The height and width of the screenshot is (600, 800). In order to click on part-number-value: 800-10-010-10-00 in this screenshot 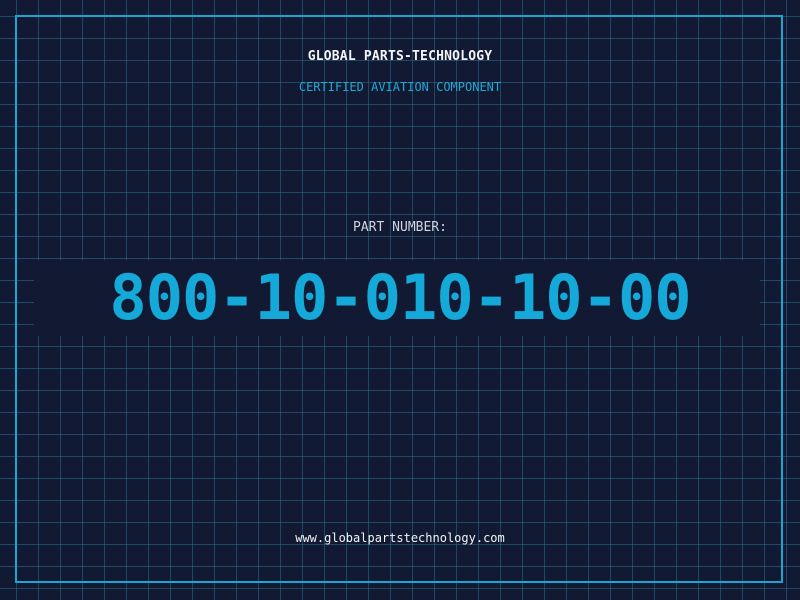, I will do `click(400, 297)`.